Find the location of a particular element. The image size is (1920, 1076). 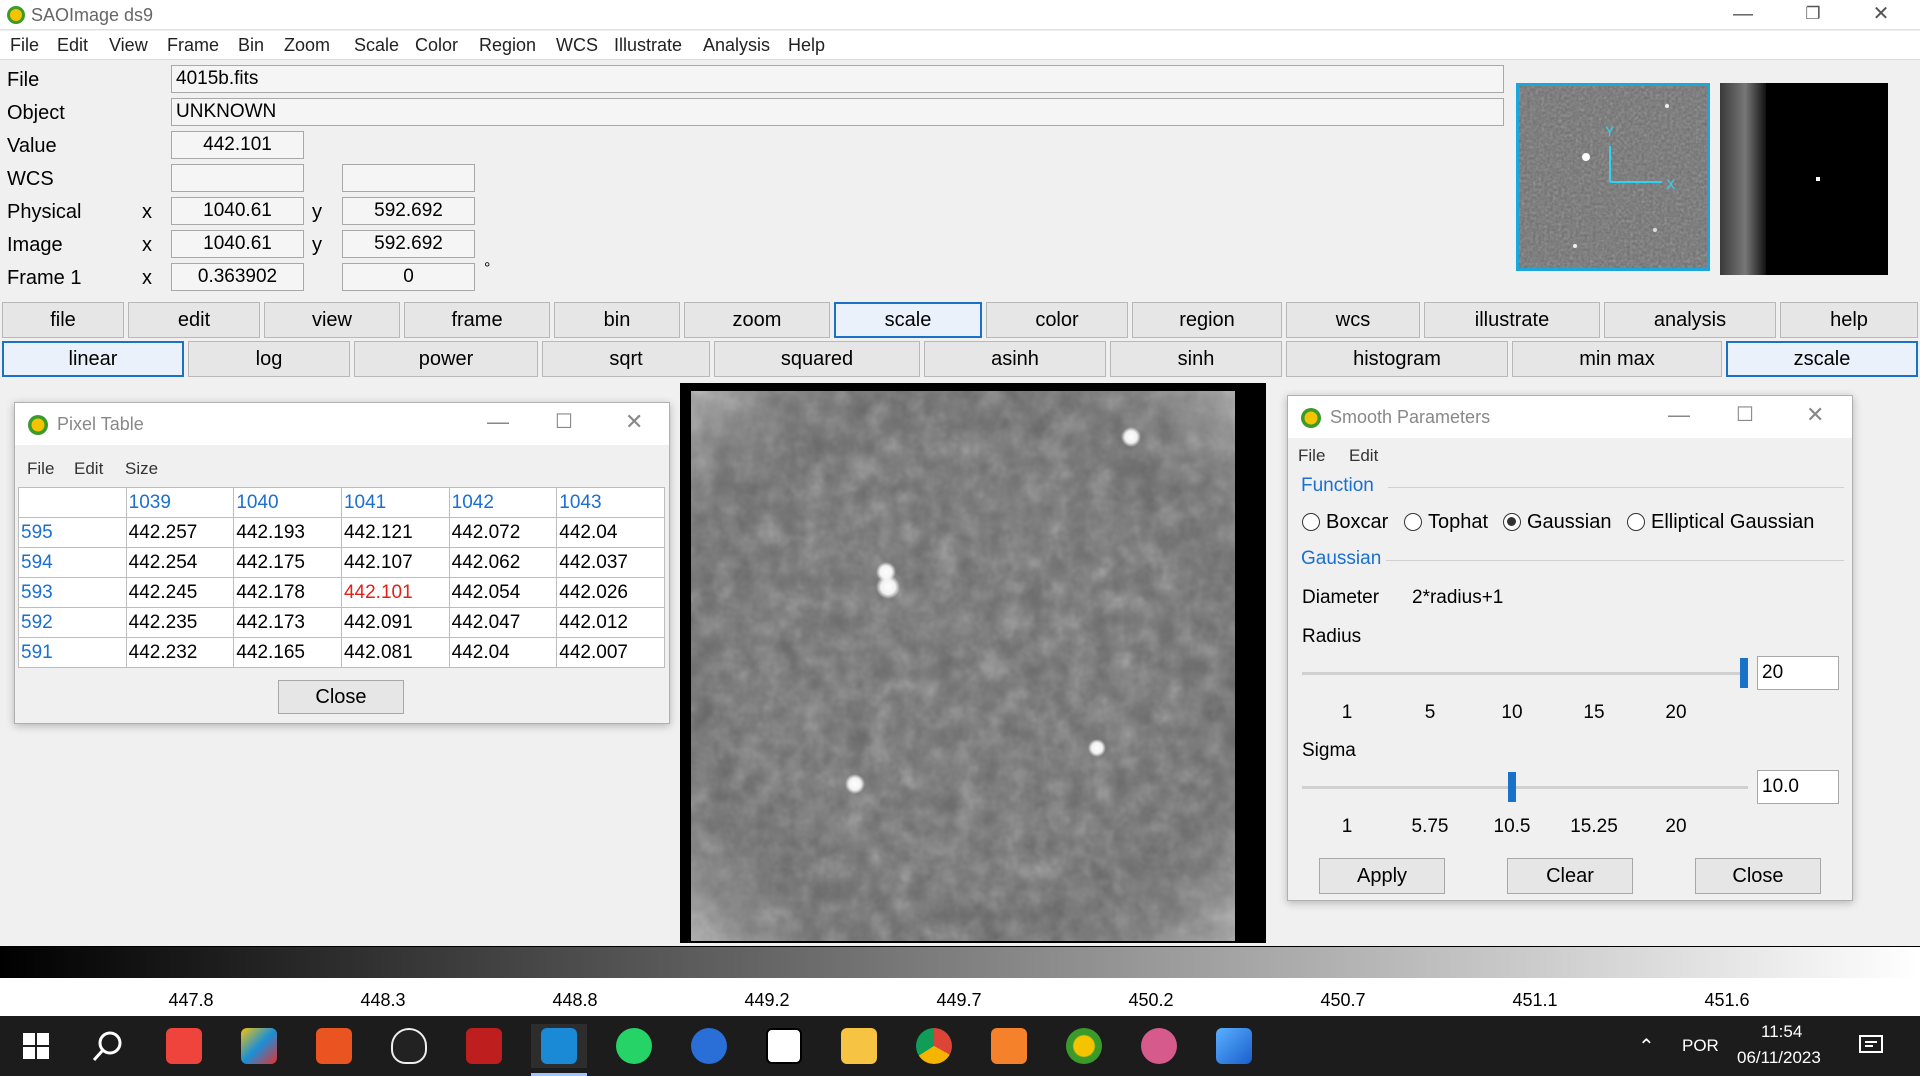

explorer-icon is located at coordinates (859, 1046).